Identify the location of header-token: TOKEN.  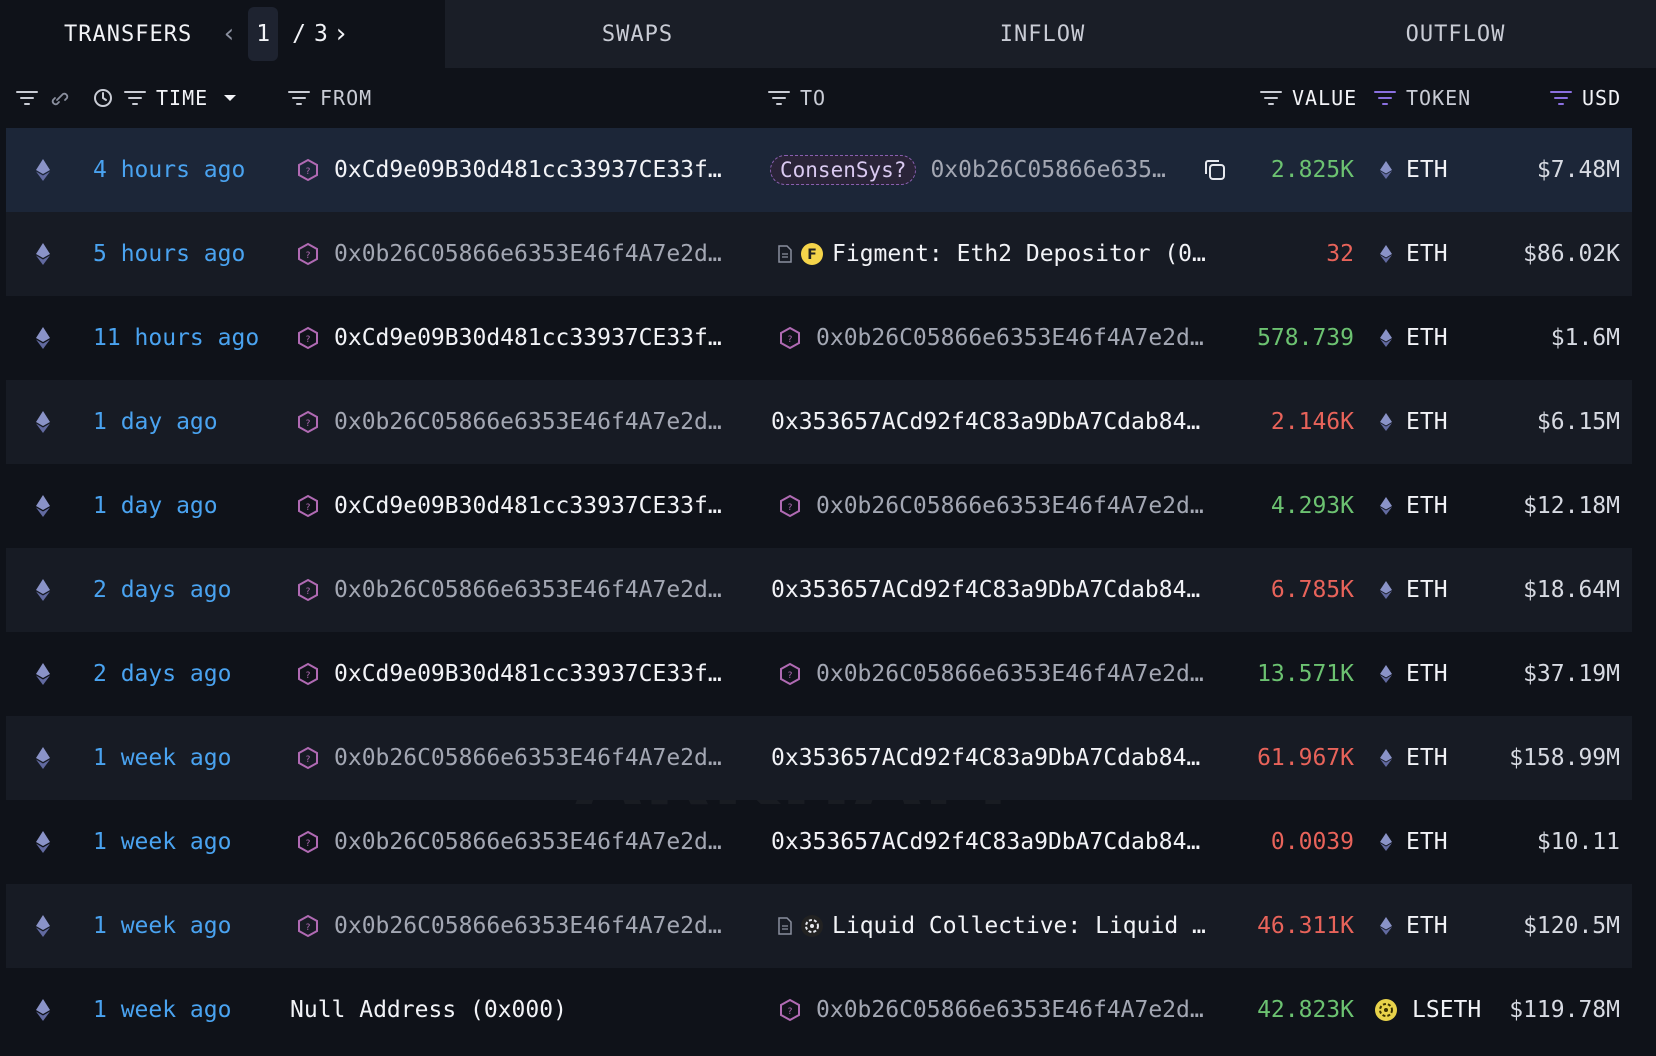
(1422, 98).